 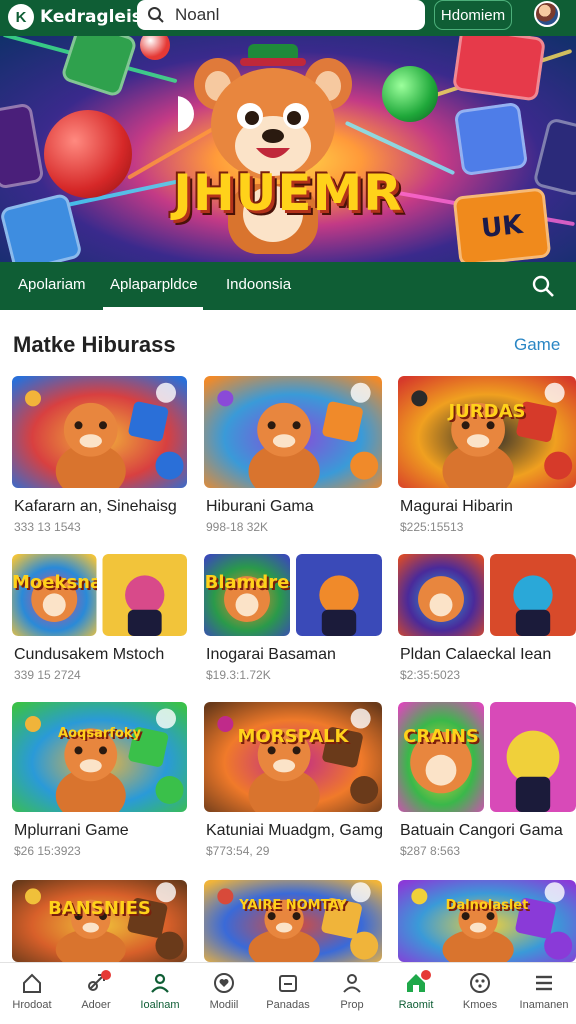 I want to click on nav-item: Ioalnam, so click(x=160, y=993).